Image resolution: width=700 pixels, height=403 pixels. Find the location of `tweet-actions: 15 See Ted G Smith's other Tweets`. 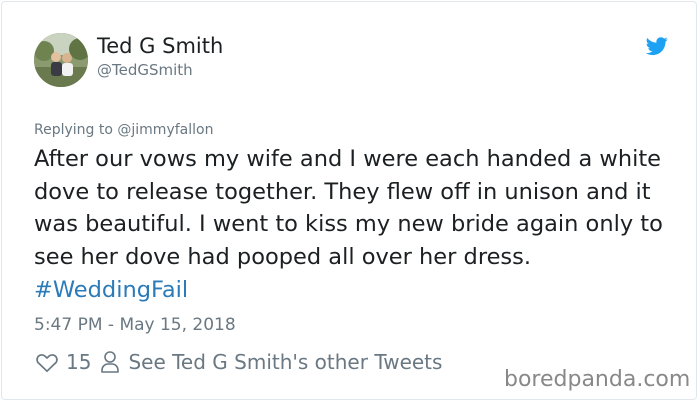

tweet-actions: 15 See Ted G Smith's other Tweets is located at coordinates (238, 362).